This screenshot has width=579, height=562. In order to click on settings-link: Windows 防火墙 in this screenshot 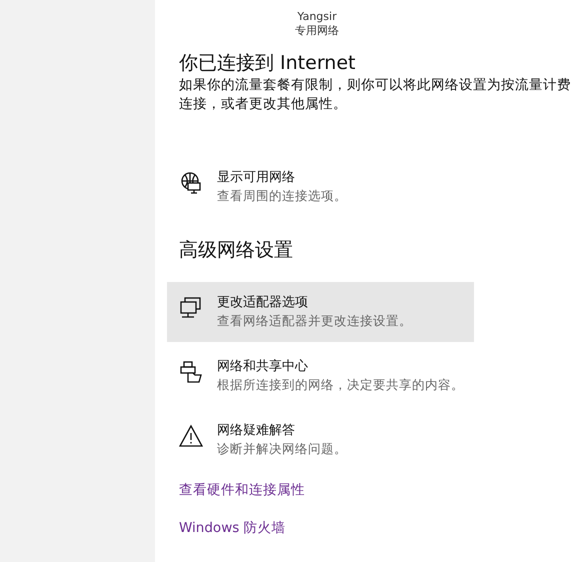, I will do `click(379, 528)`.